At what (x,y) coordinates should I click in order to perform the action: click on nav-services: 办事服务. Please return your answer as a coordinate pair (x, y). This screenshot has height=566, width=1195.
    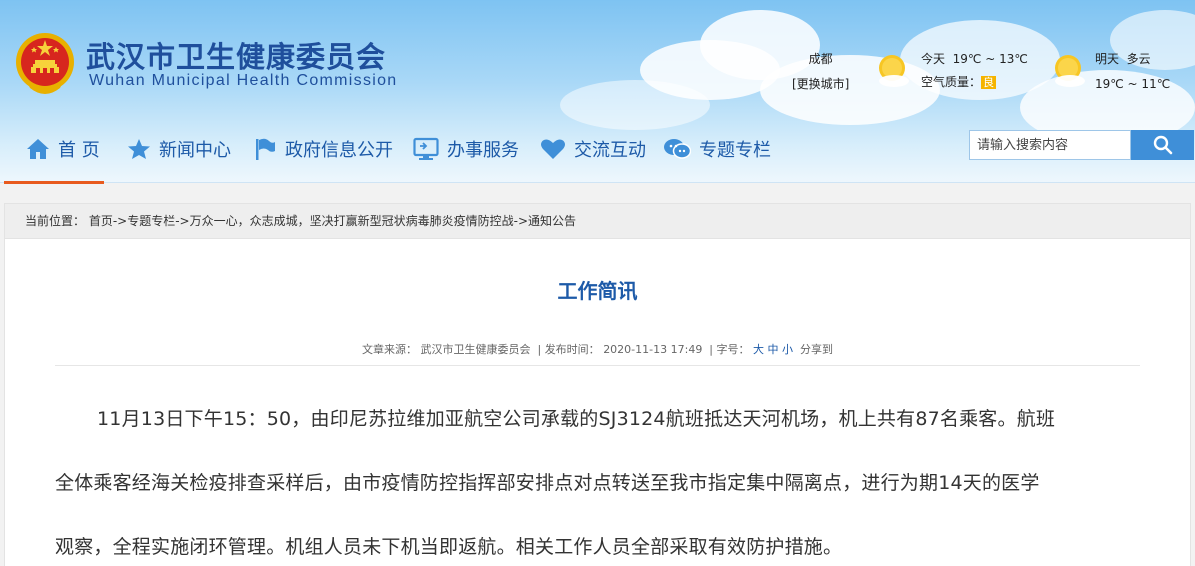
    Looking at the image, I should click on (466, 149).